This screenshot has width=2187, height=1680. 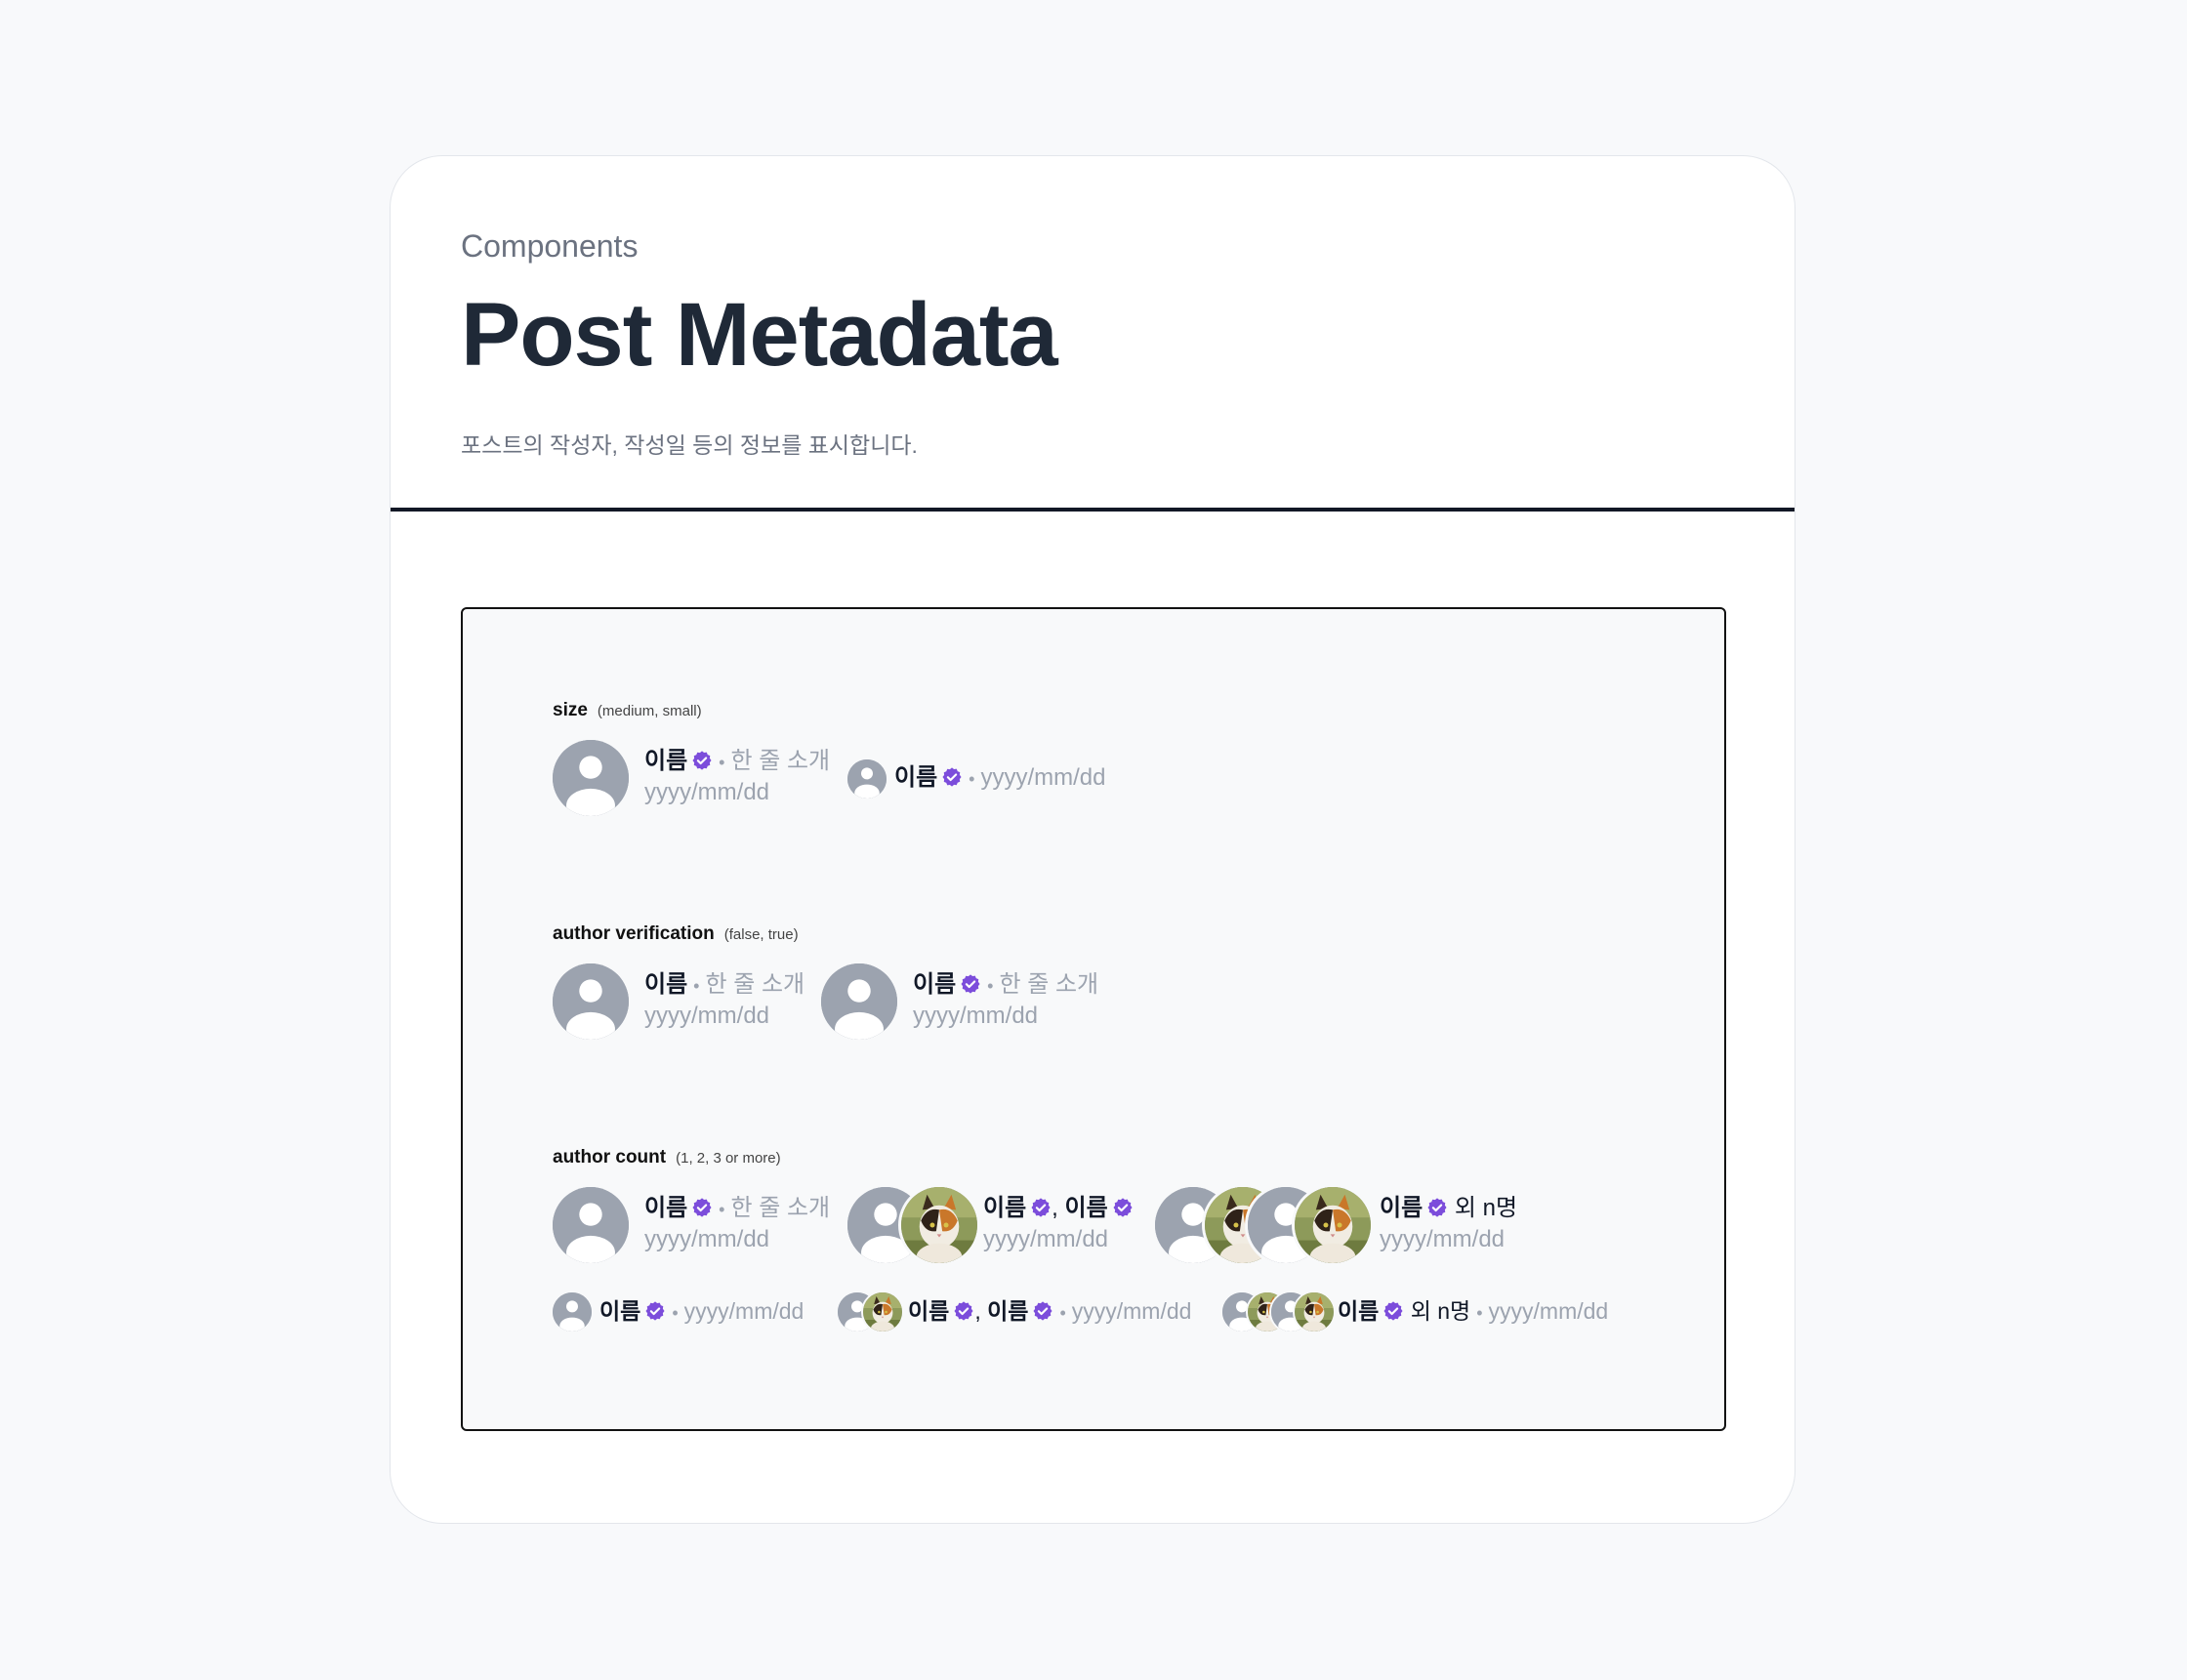 What do you see at coordinates (570, 710) in the screenshot?
I see `section-title: size` at bounding box center [570, 710].